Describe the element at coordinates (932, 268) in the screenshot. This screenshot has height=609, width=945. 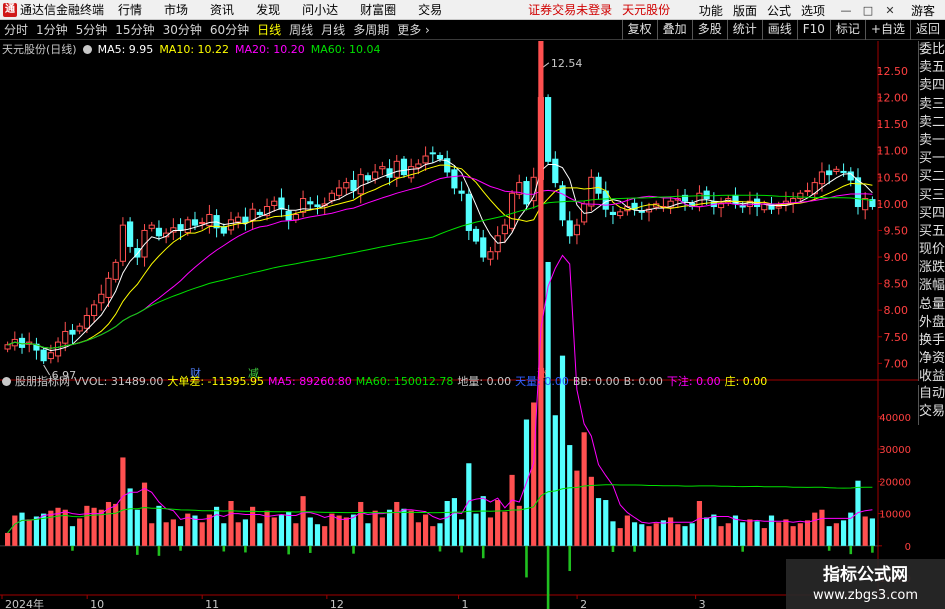
I see `side-zhangdie: 涨跌` at that location.